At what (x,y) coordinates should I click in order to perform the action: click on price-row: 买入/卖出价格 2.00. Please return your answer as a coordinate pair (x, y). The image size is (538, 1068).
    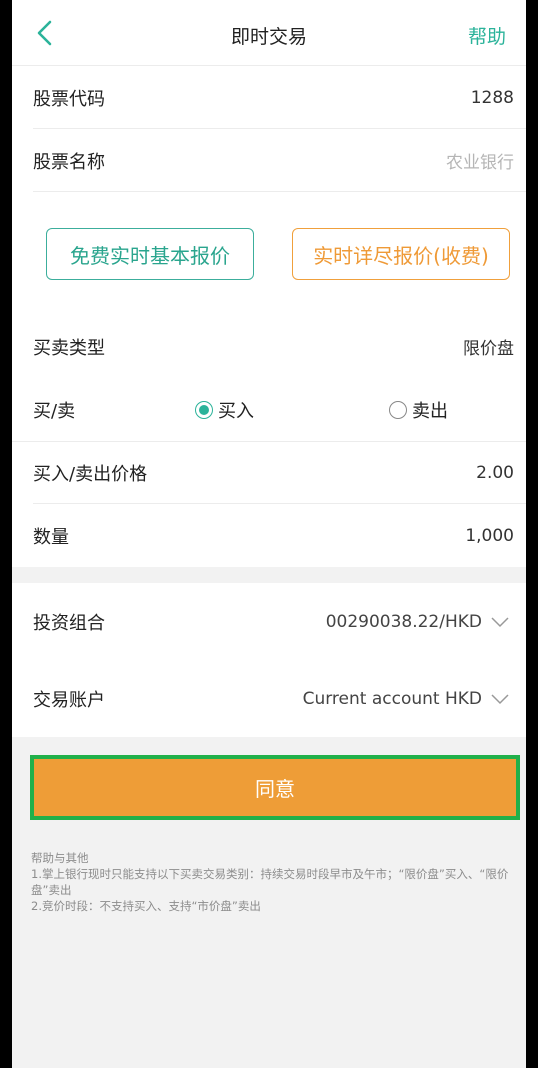
    Looking at the image, I should click on (269, 472).